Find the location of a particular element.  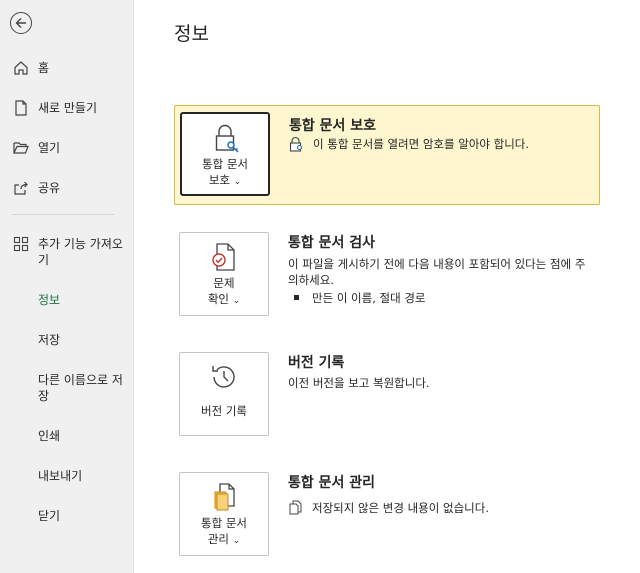

documents-small-icon is located at coordinates (295, 507).